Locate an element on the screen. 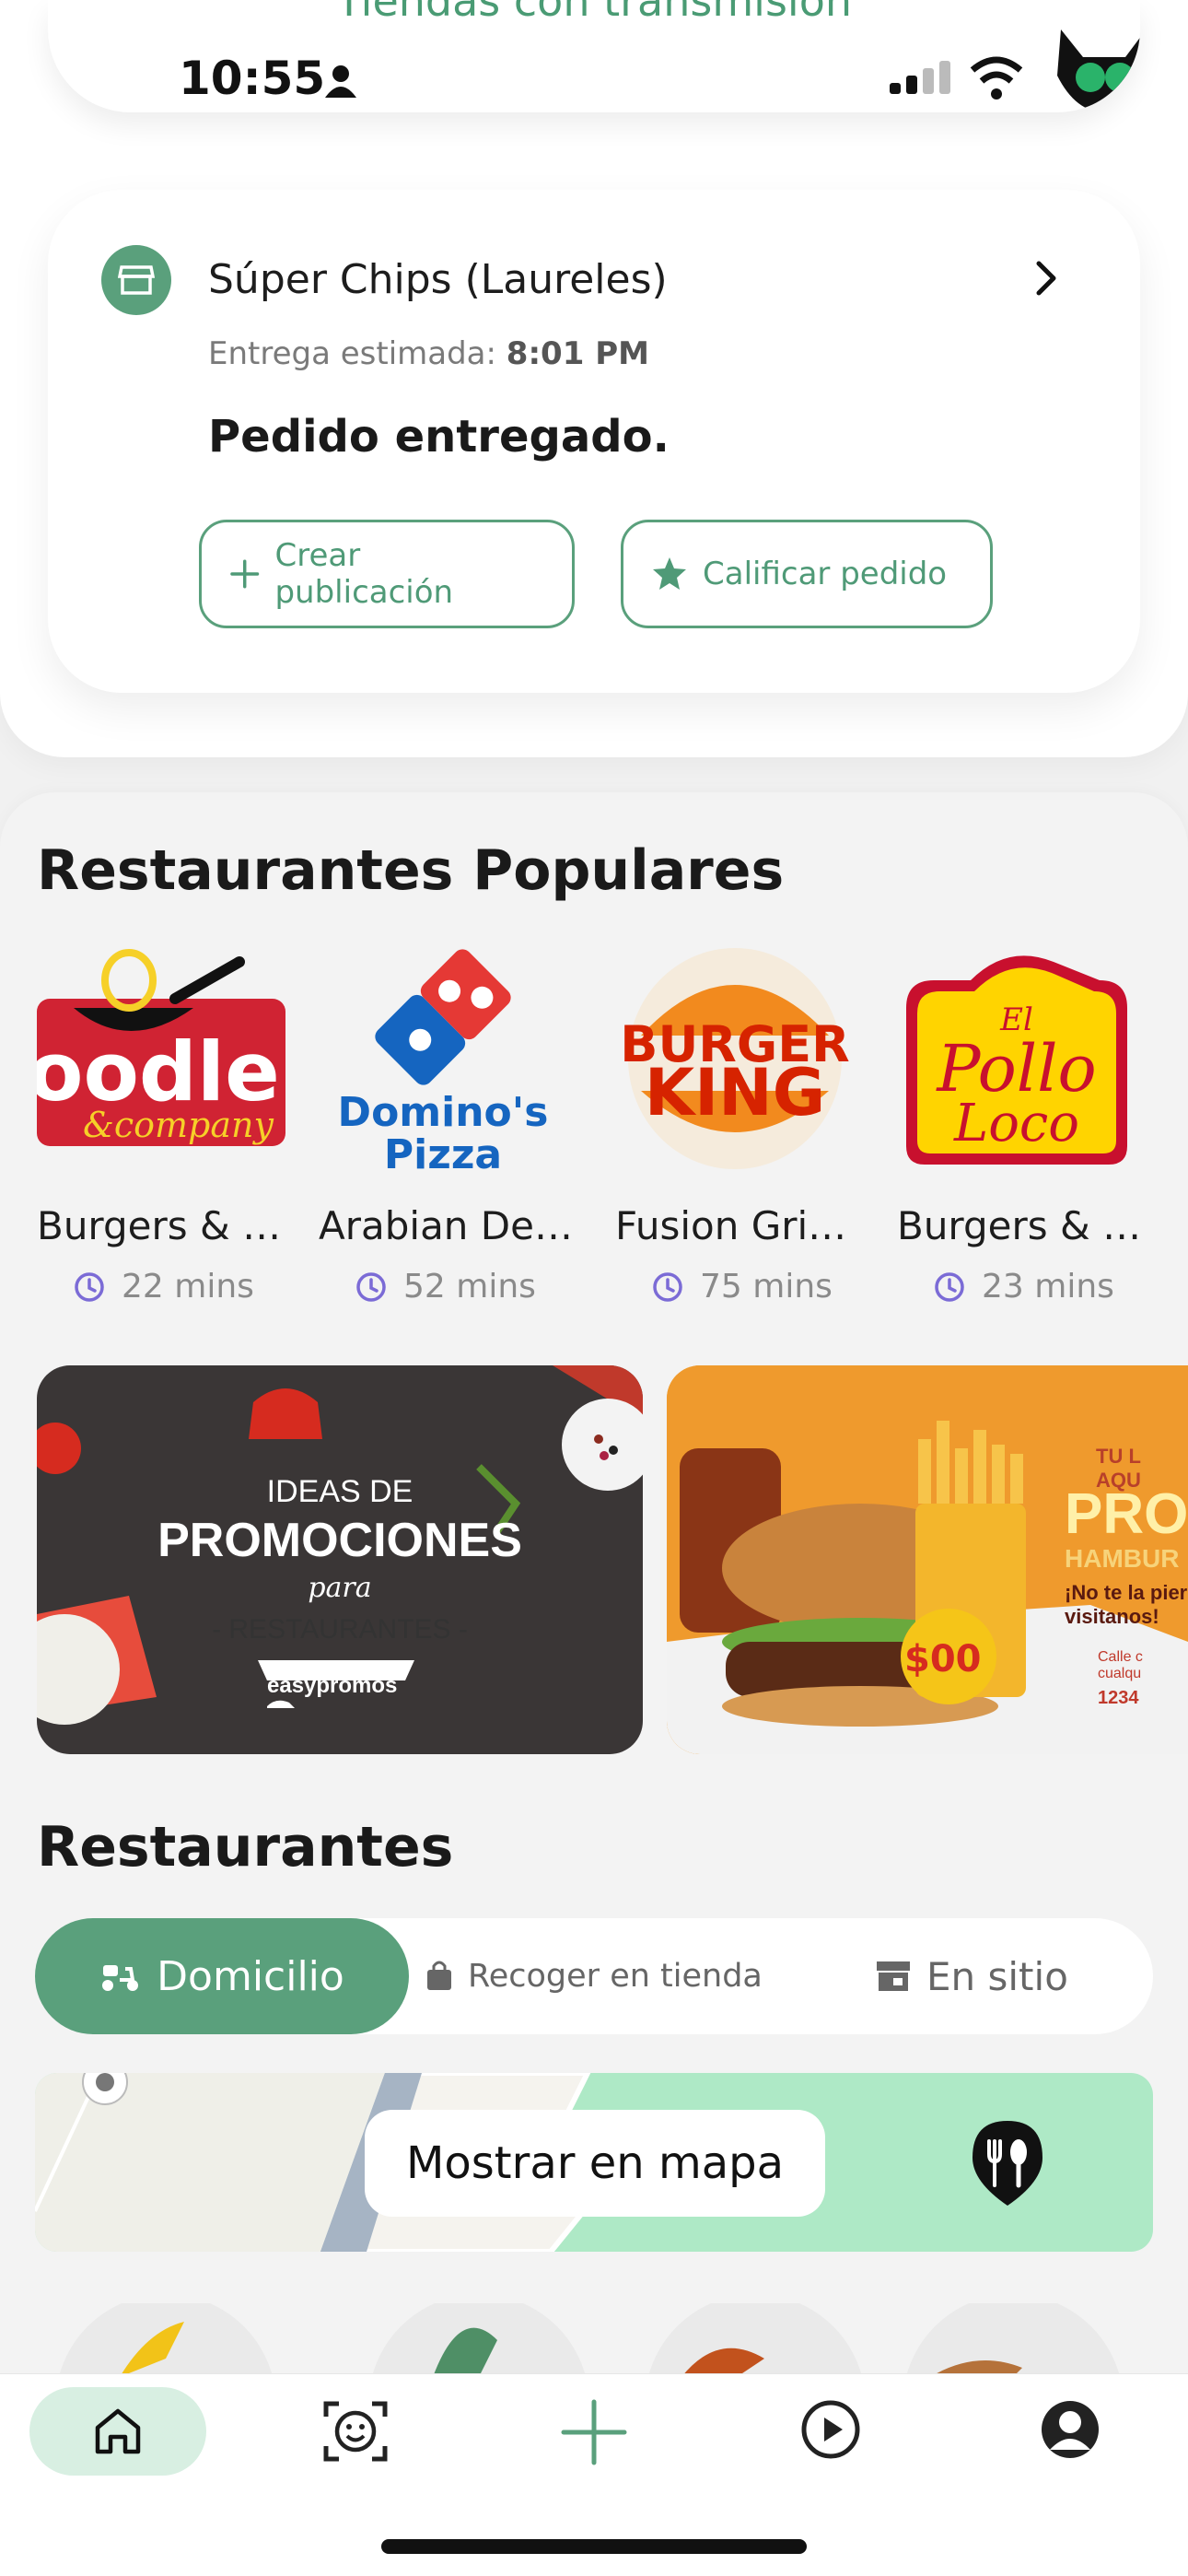 The height and width of the screenshot is (2576, 1188). order-status: Pedido entregado. is located at coordinates (439, 437).